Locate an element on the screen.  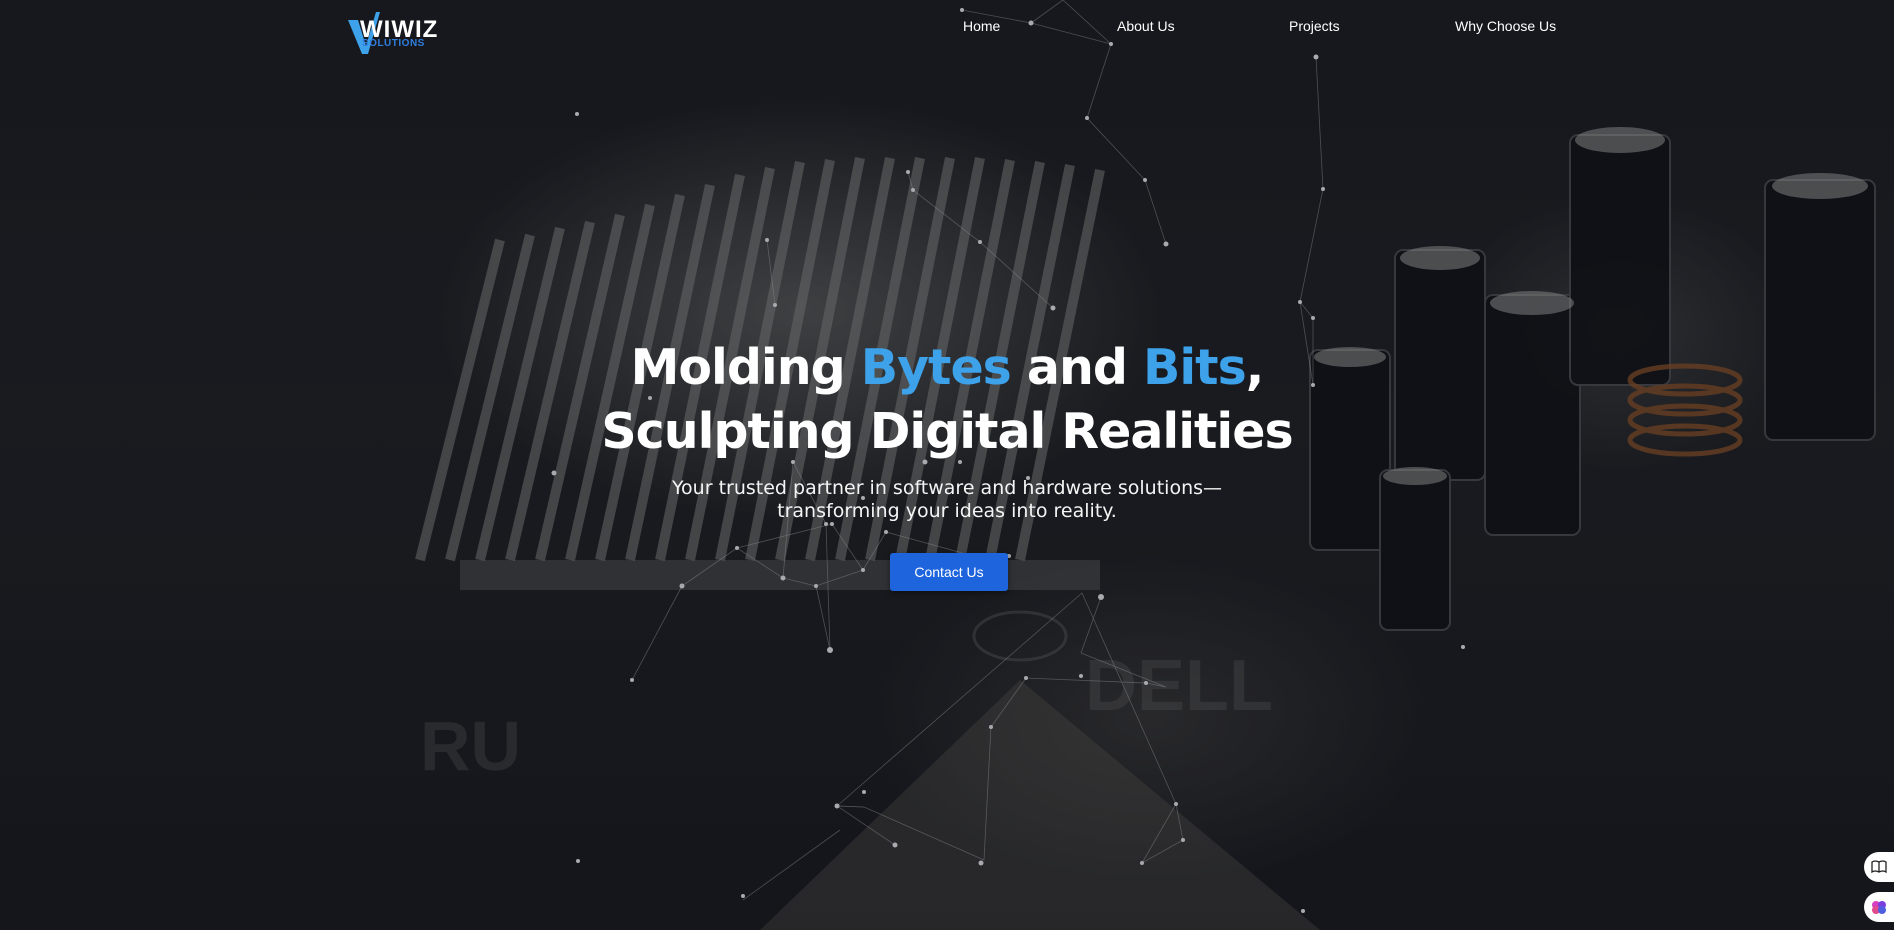
book-icon is located at coordinates (1879, 867).